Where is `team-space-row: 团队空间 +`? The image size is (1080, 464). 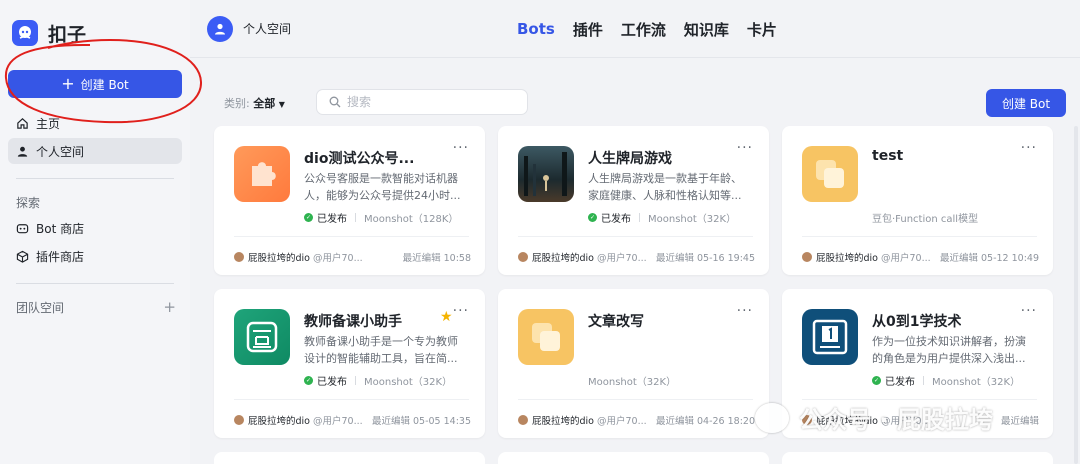
team-space-row: 团队空间 + is located at coordinates (95, 307).